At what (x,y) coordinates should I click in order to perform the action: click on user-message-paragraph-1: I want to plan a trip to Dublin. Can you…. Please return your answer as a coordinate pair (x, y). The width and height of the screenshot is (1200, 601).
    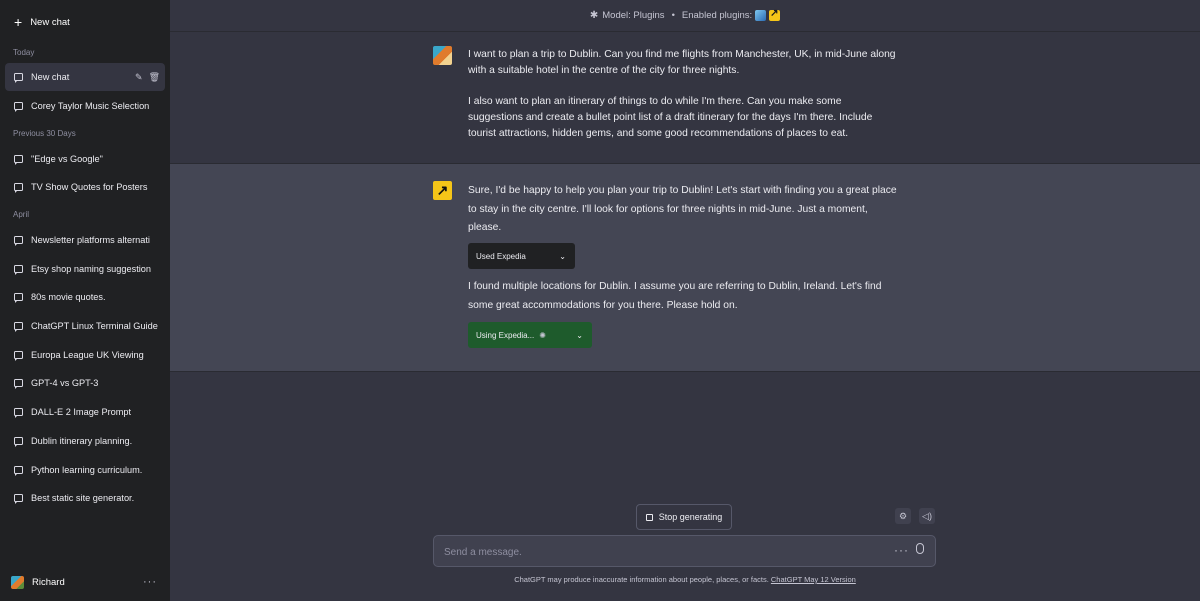
    Looking at the image, I should click on (682, 62).